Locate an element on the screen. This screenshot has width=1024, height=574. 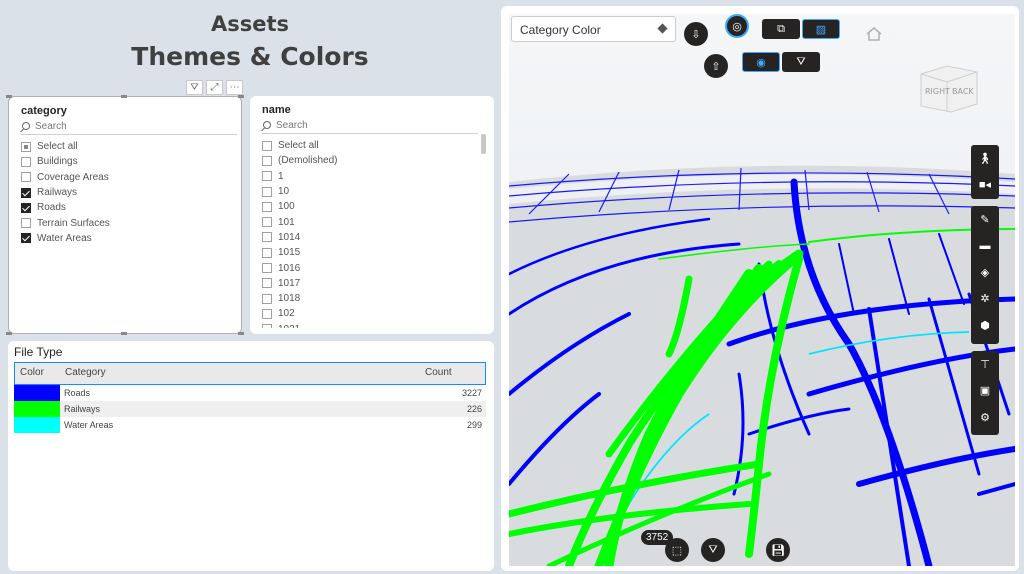
upload-icon: ⇧ is located at coordinates (716, 66).